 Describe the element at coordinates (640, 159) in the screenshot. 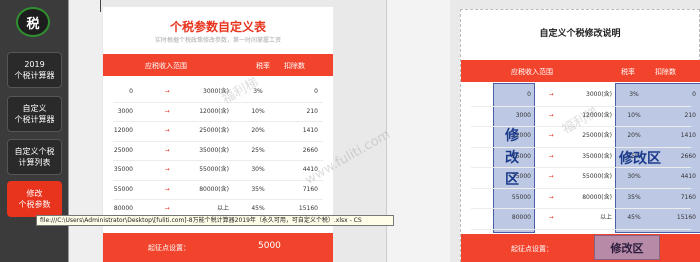

I see `edit-zone-label: 修改区` at that location.